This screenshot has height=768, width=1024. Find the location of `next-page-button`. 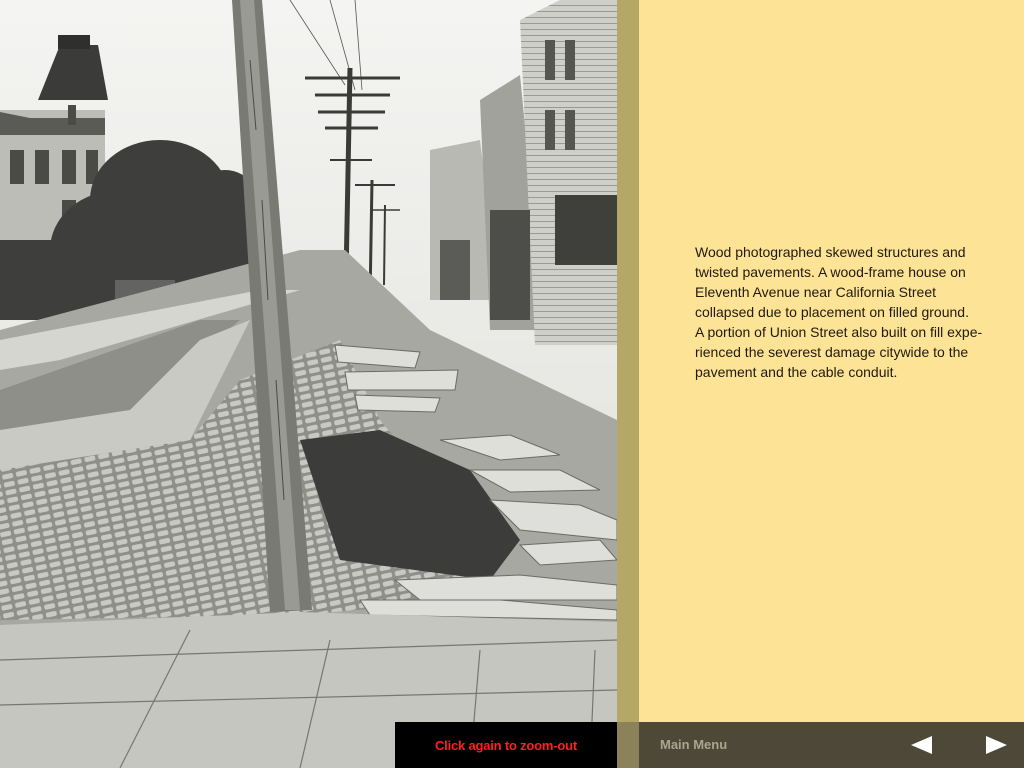

next-page-button is located at coordinates (997, 745).